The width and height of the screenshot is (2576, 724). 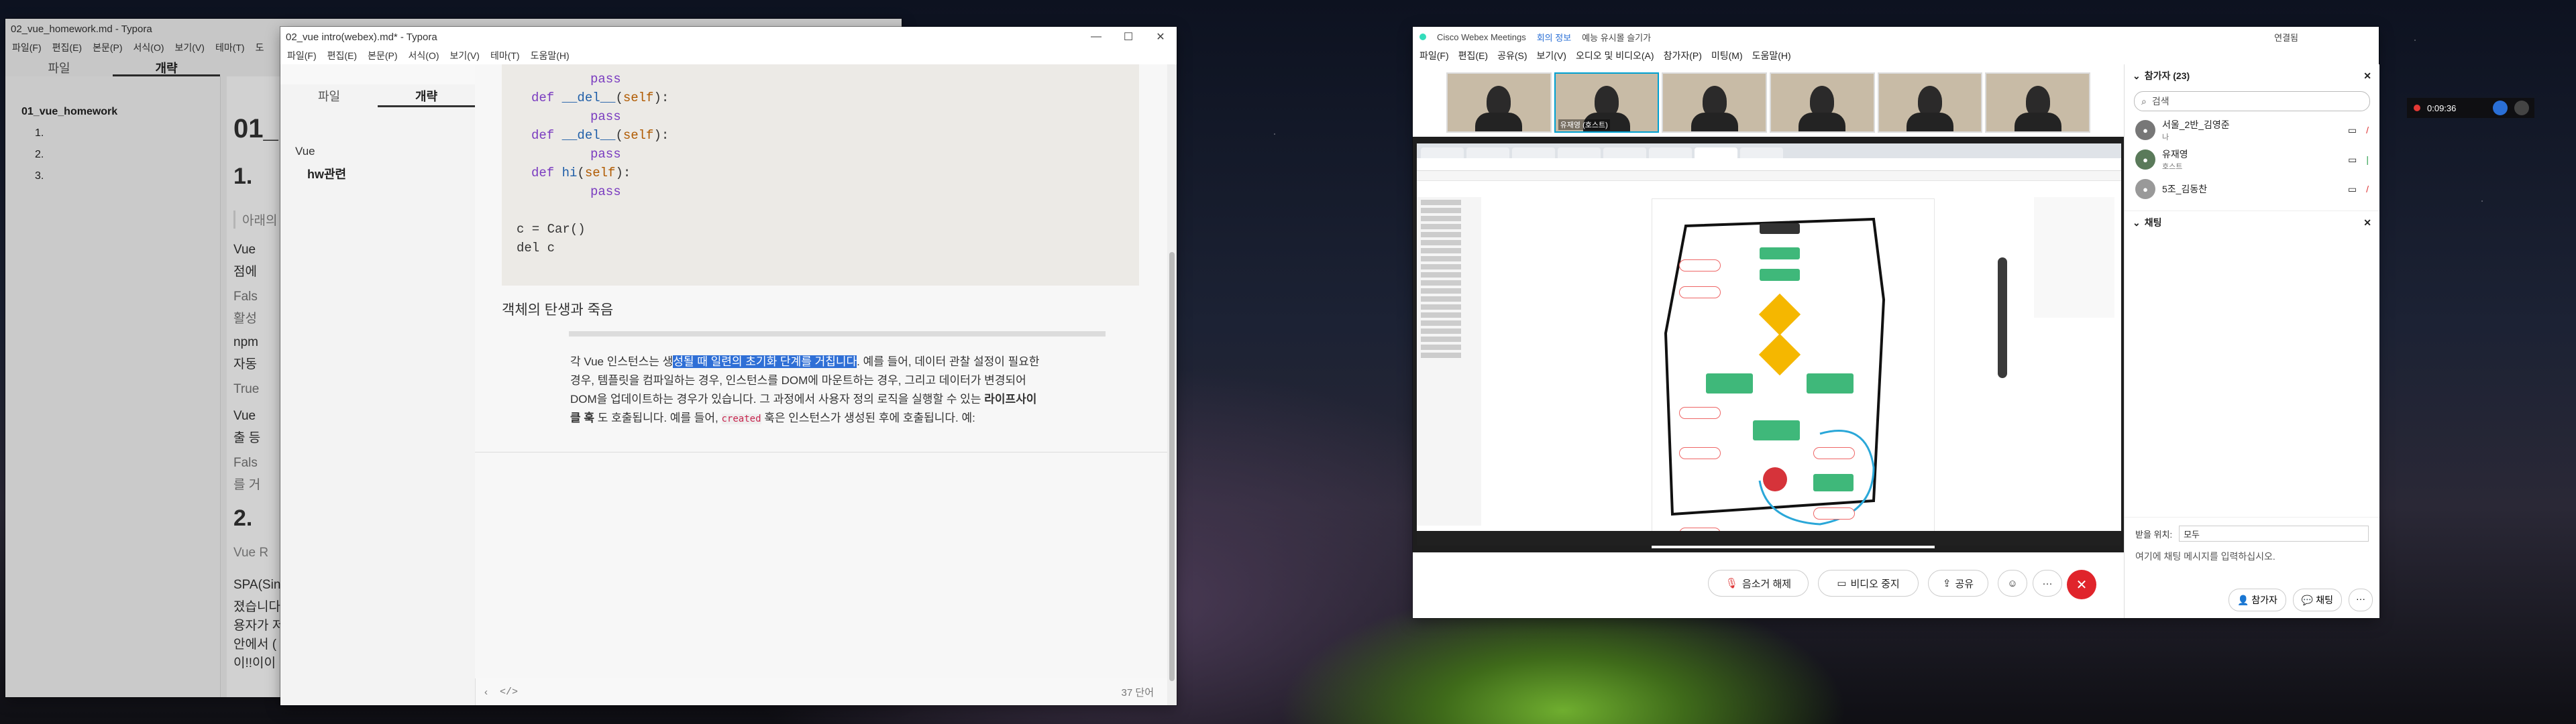 What do you see at coordinates (509, 692) in the screenshot?
I see `source-code-icon: </>` at bounding box center [509, 692].